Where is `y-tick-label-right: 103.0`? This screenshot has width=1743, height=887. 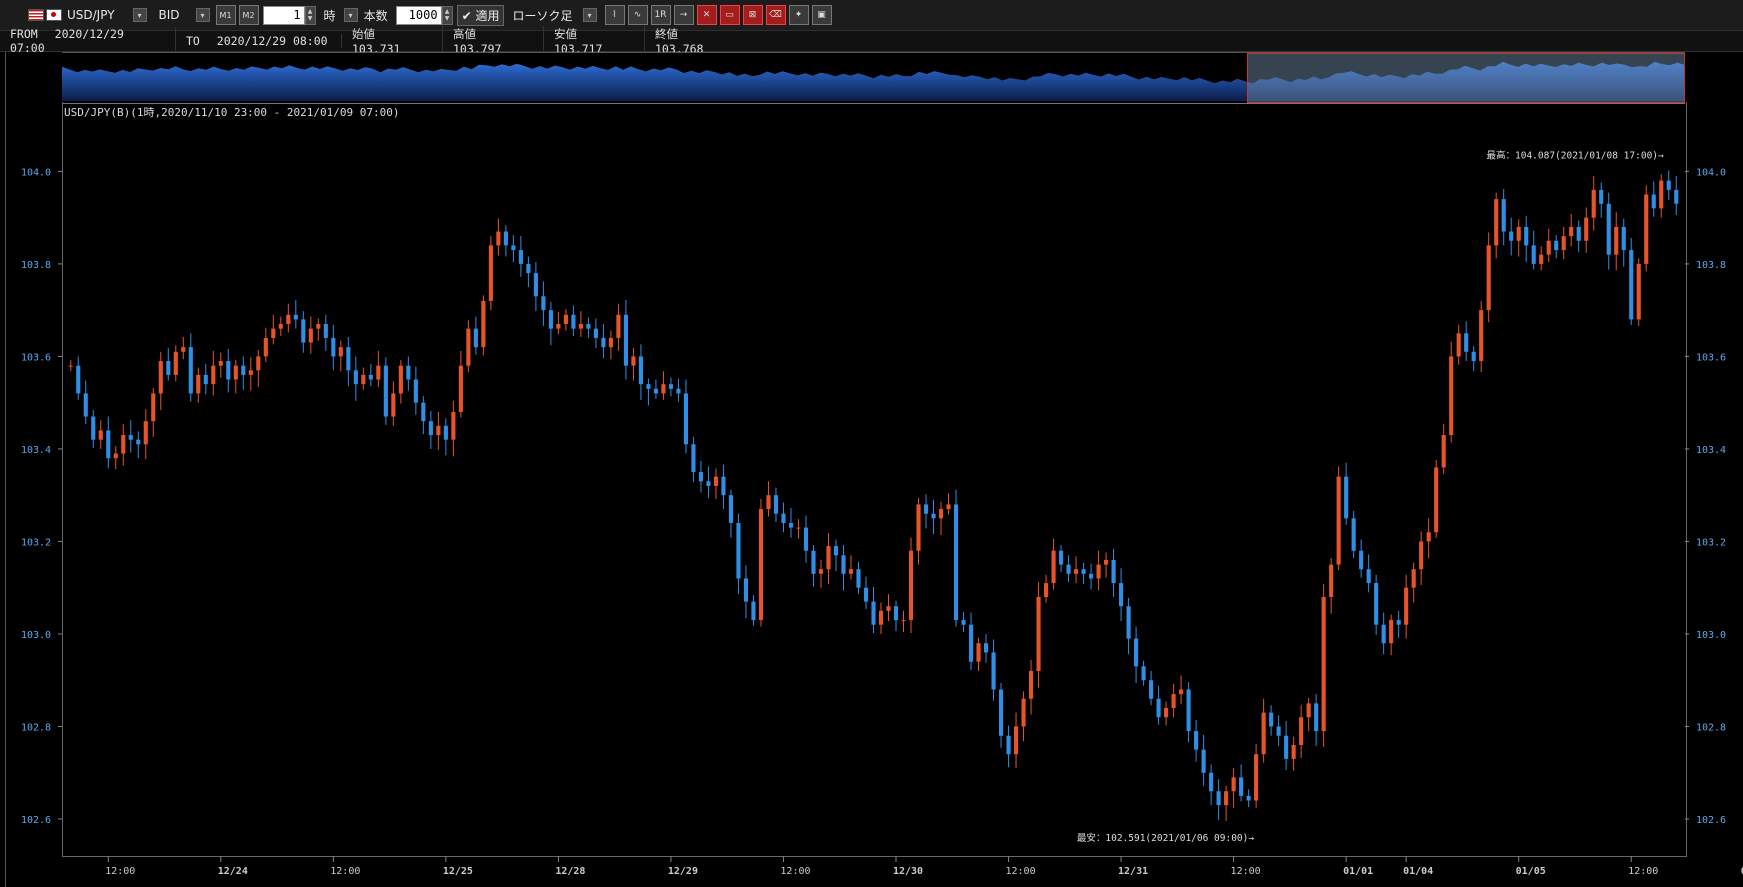
y-tick-label-right: 103.0 is located at coordinates (1711, 635).